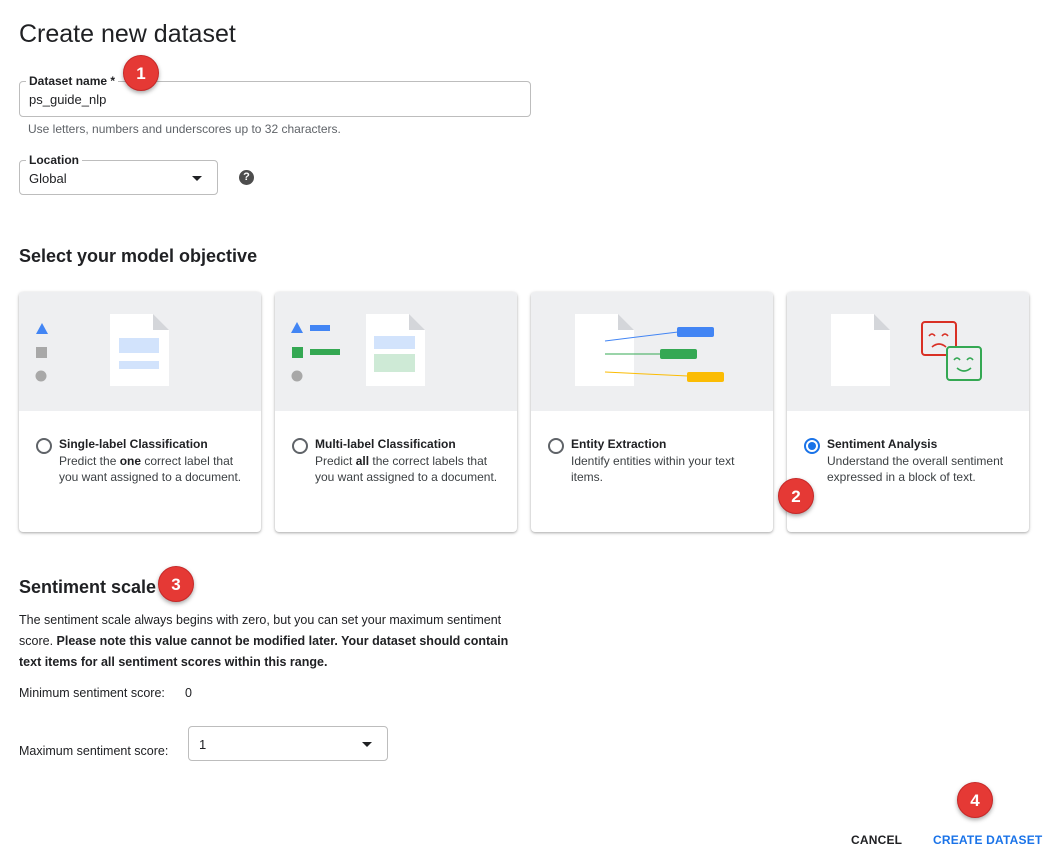 The image size is (1061, 865). I want to click on max-score-label: Maximum sentiment score:, so click(94, 751).